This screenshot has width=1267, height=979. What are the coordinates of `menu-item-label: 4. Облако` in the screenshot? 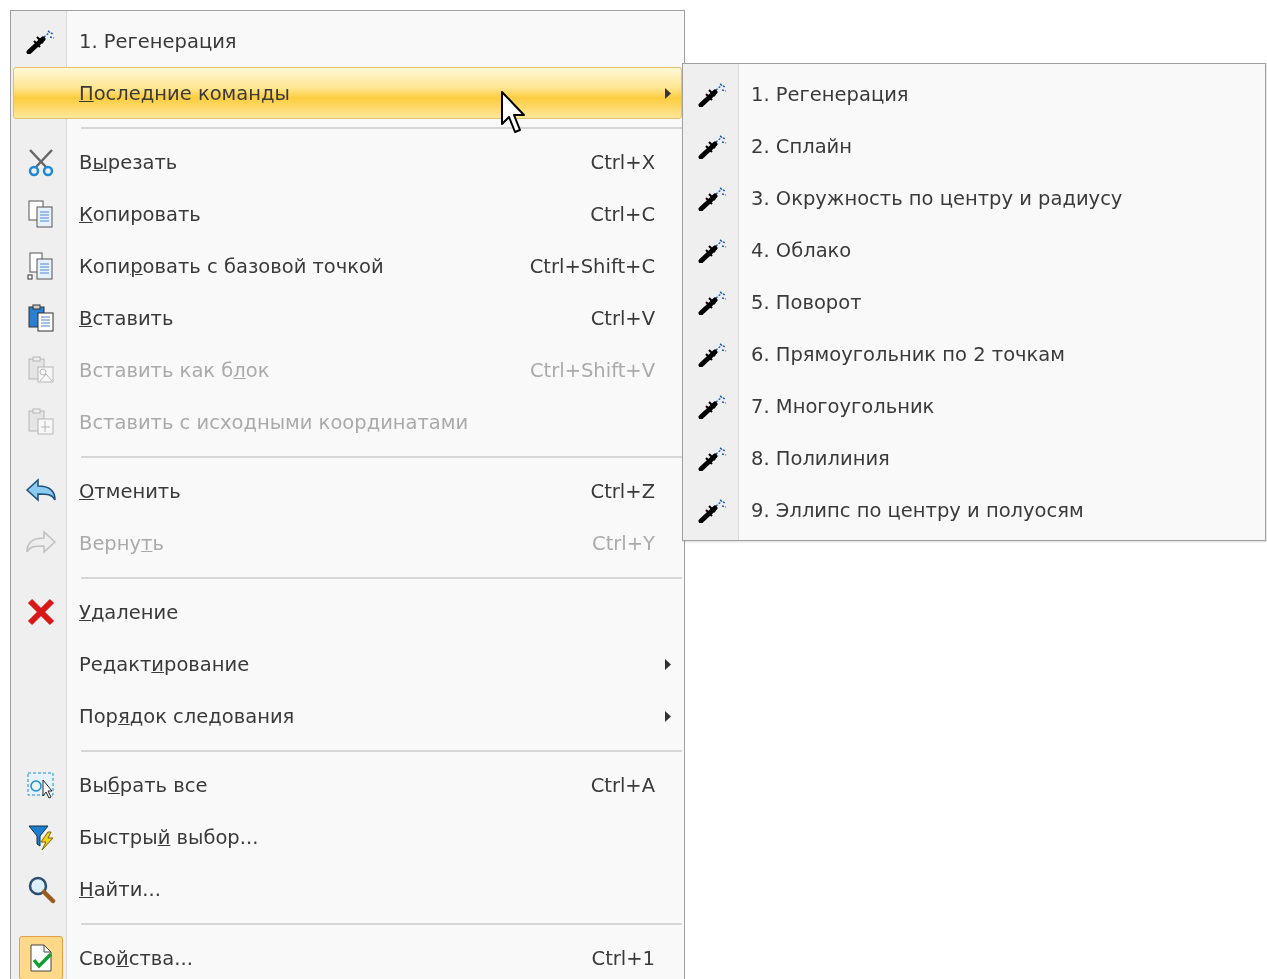 It's located at (801, 250).